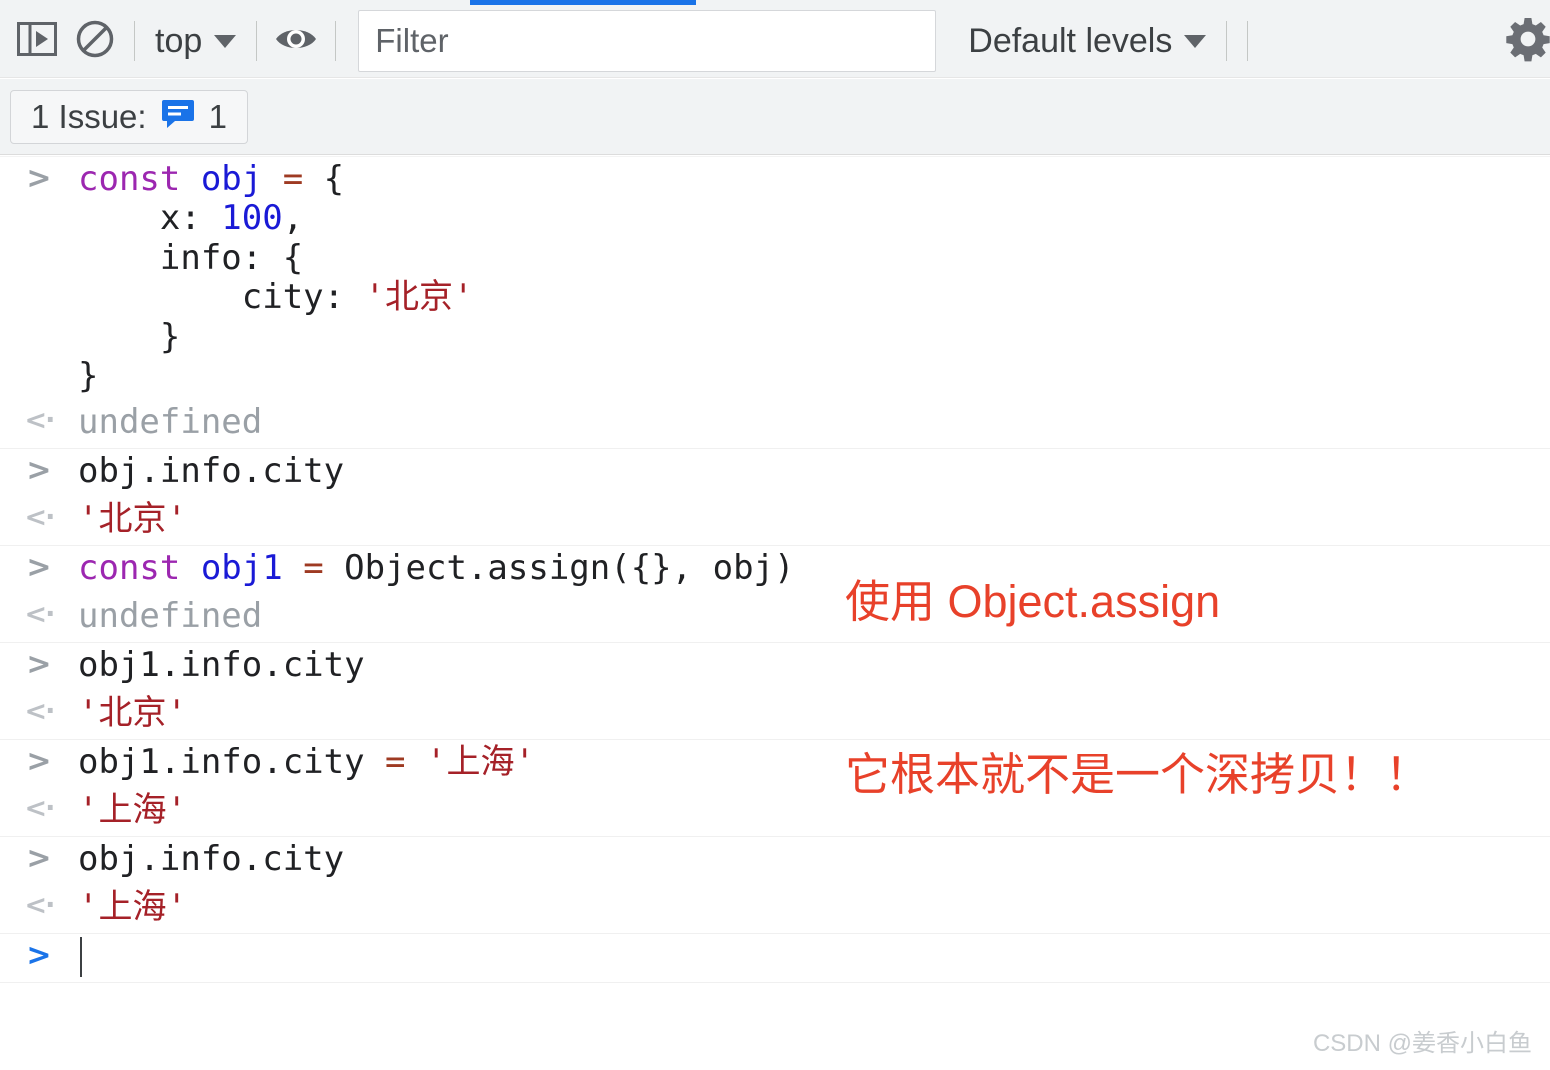 The image size is (1550, 1070). I want to click on console-settings-button, so click(1525, 41).